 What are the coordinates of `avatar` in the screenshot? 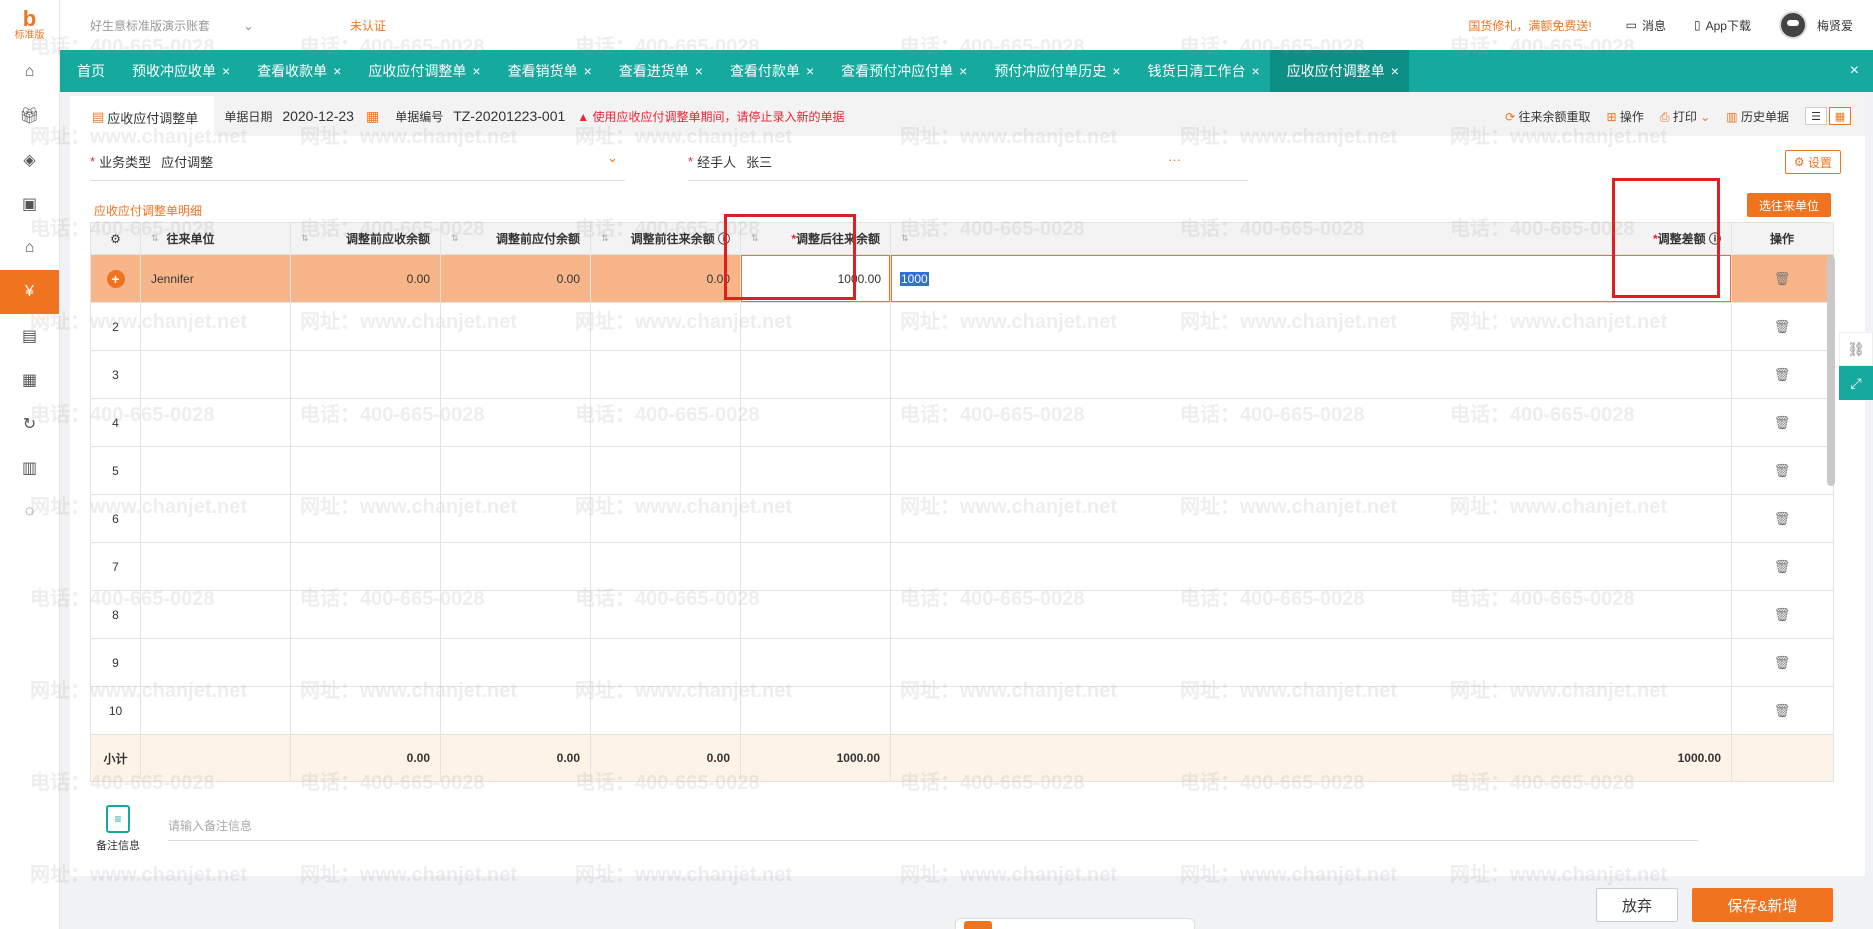 It's located at (1792, 25).